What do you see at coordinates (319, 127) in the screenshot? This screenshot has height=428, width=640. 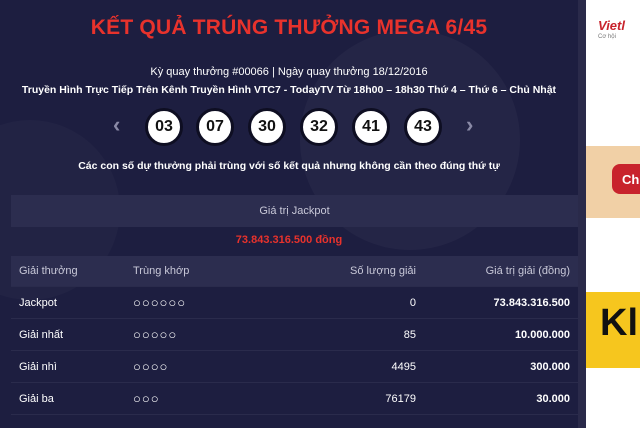 I see `number-ball: 32` at bounding box center [319, 127].